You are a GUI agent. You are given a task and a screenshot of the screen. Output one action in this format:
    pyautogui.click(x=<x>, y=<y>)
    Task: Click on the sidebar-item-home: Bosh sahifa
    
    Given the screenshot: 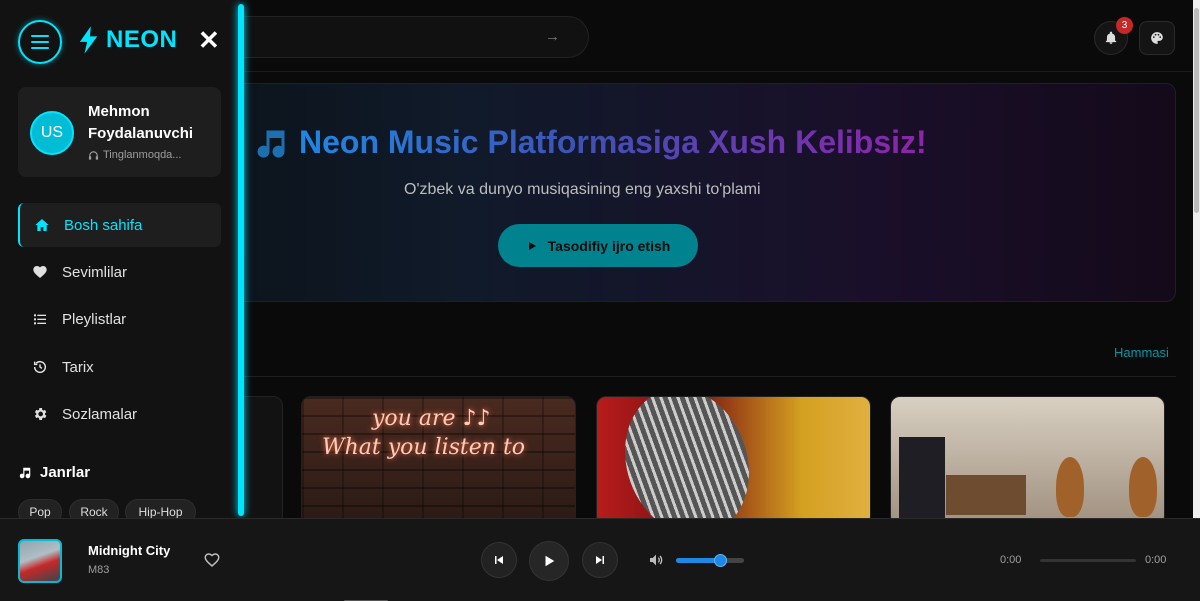 What is the action you would take?
    pyautogui.click(x=119, y=225)
    